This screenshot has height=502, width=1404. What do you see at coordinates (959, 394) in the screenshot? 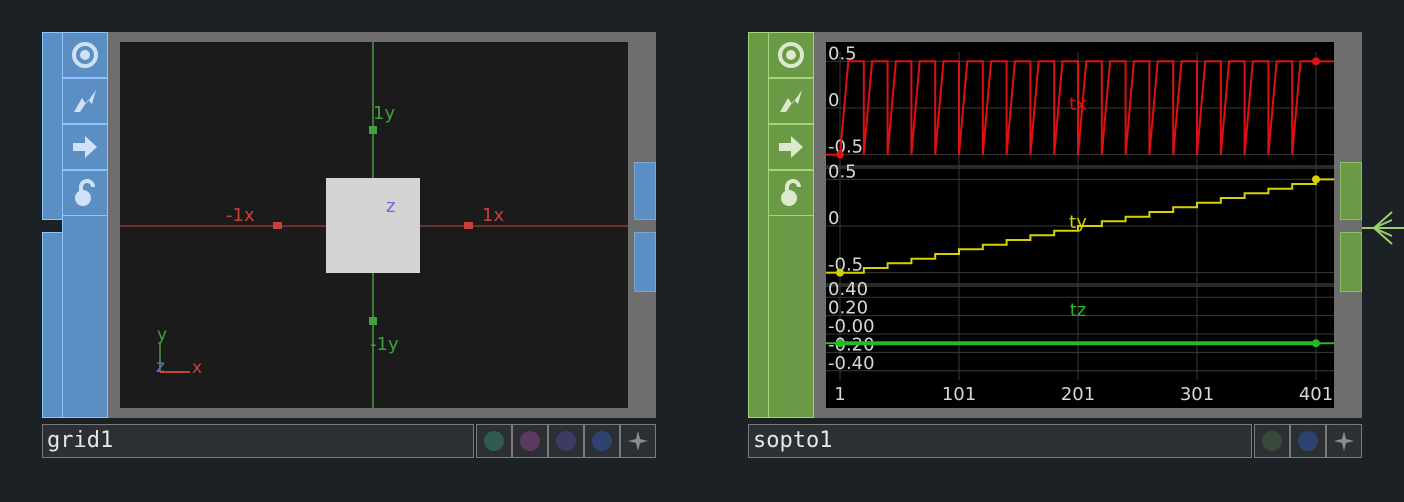
I see `x-tick-label: 101` at bounding box center [959, 394].